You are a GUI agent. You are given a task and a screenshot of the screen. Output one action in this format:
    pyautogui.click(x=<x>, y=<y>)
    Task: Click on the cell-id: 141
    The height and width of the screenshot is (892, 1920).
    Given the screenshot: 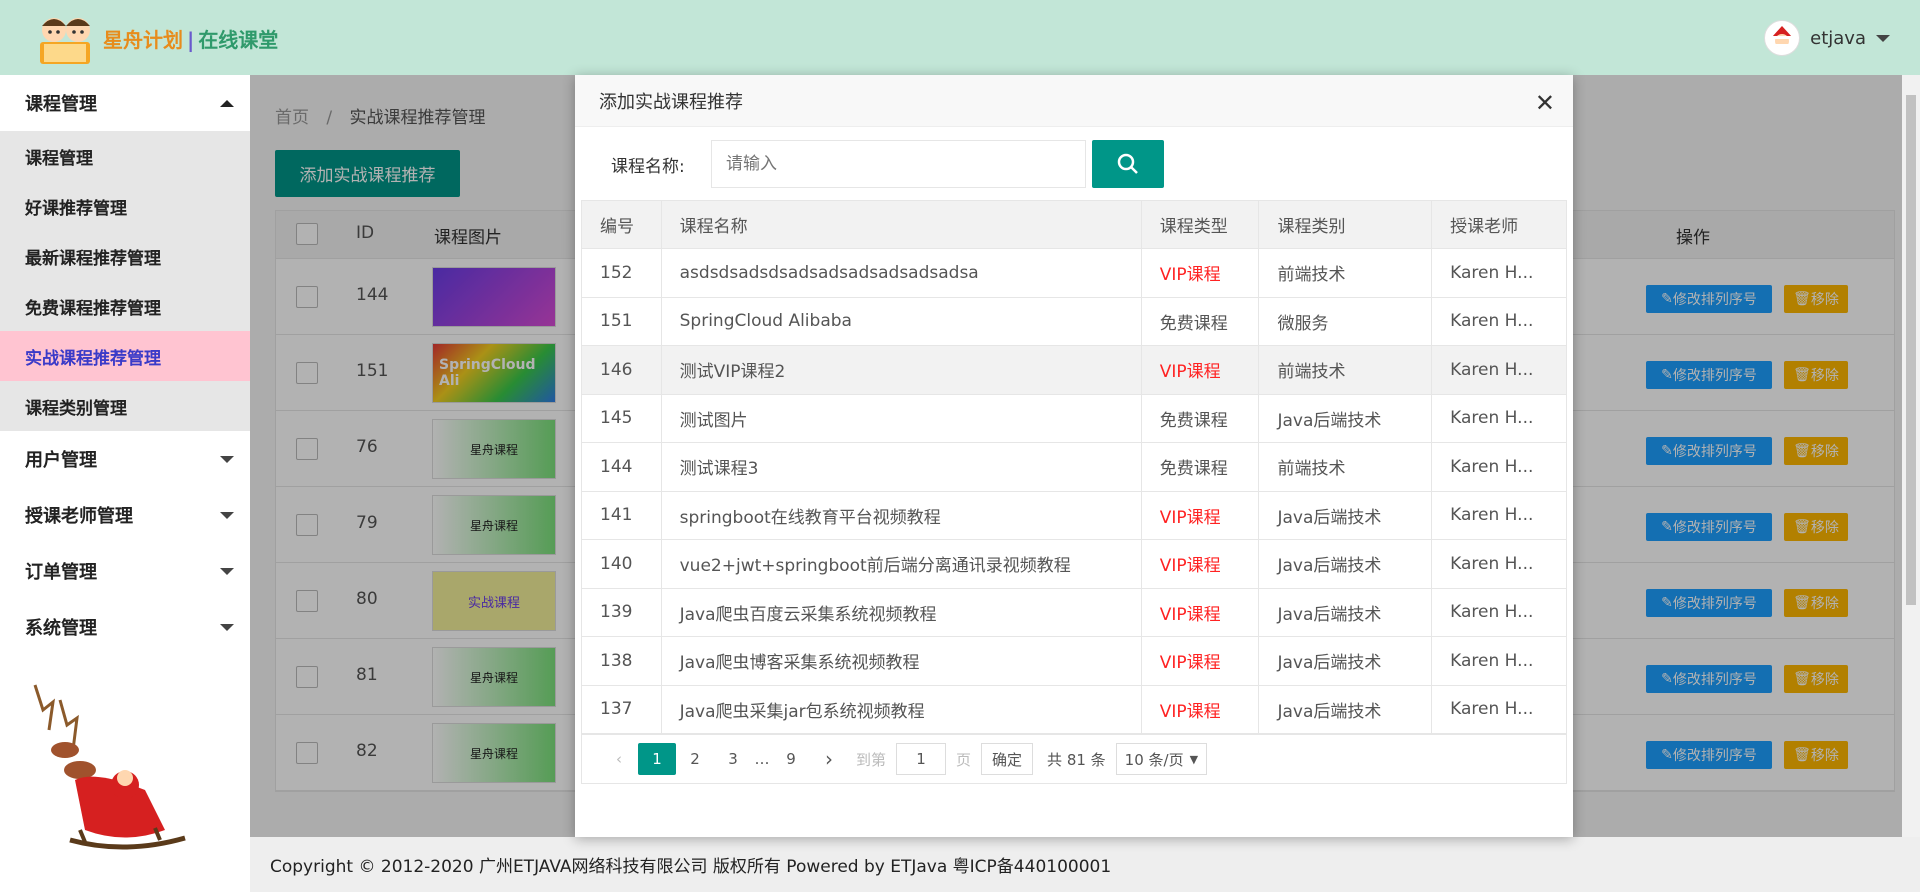 What is the action you would take?
    pyautogui.click(x=621, y=515)
    